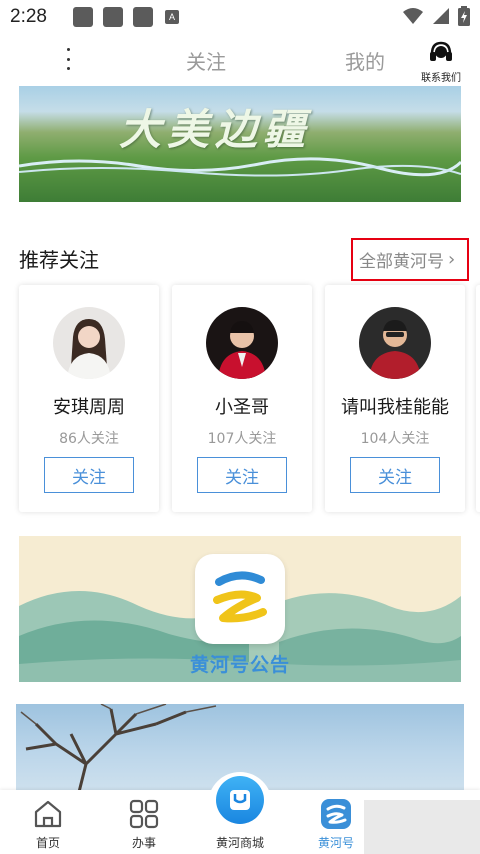  Describe the element at coordinates (478, 398) in the screenshot. I see `recommend-card-partial` at that location.